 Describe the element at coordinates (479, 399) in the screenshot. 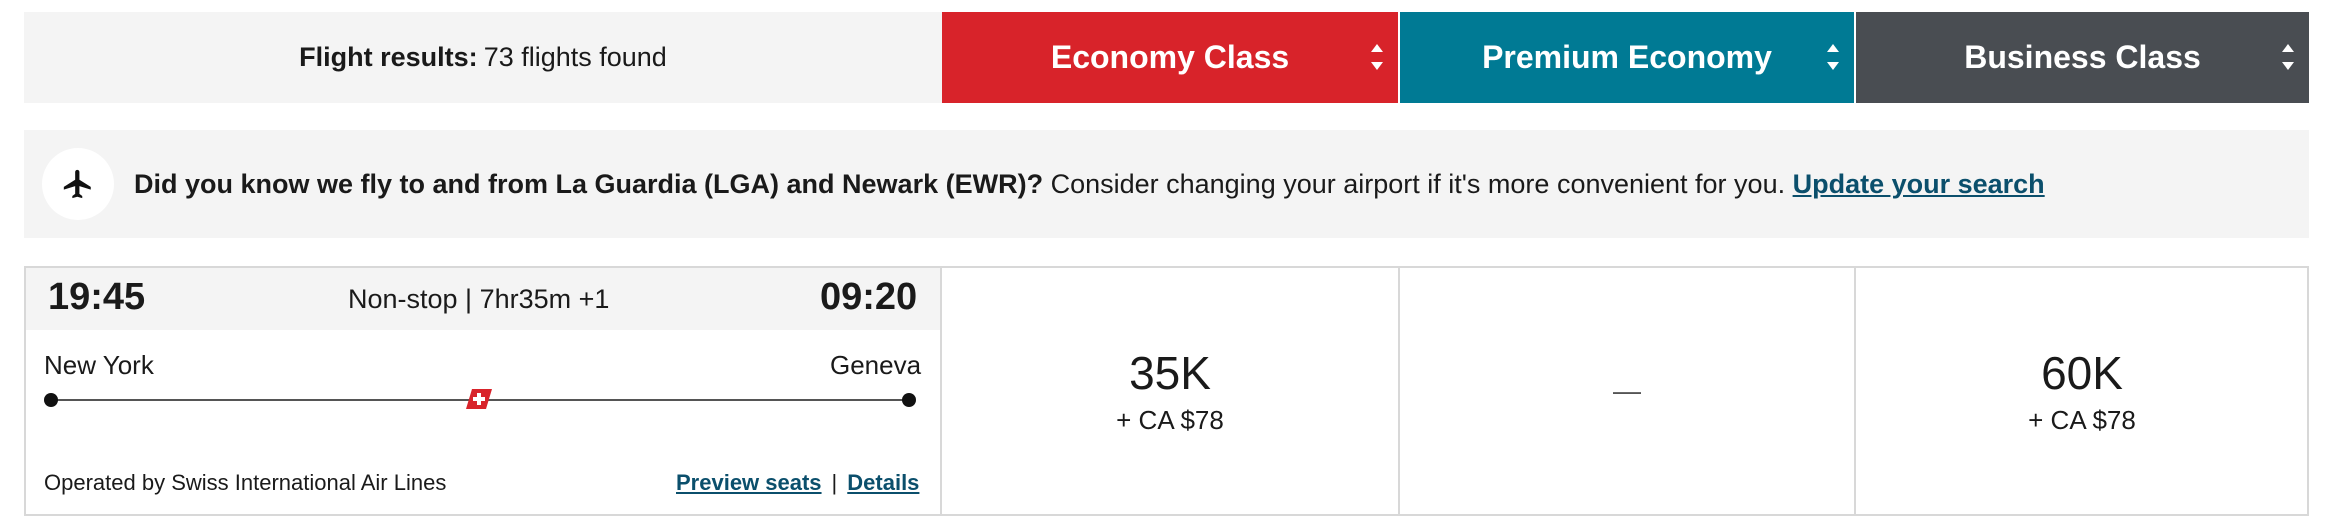

I see `swiss-tail-icon` at that location.